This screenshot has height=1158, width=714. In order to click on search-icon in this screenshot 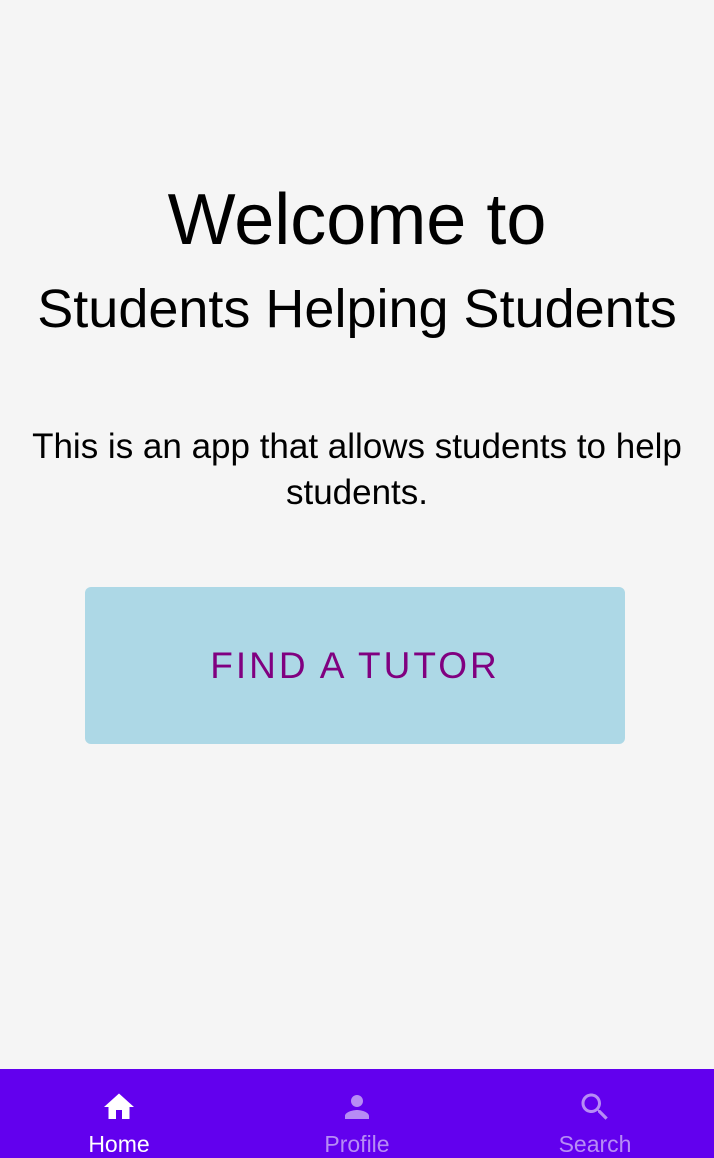, I will do `click(595, 1107)`.